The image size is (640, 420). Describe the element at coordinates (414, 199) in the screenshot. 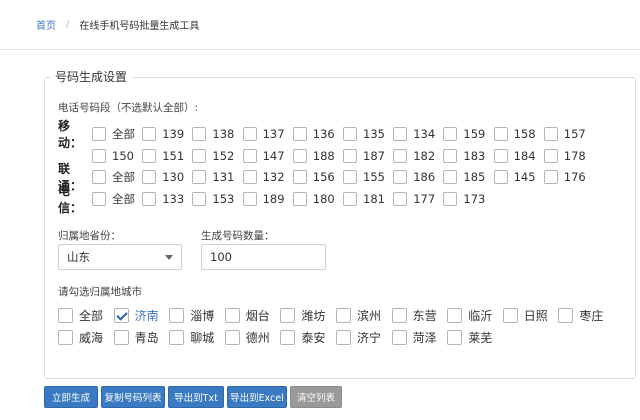

I see `telecom-segment-option: 177` at that location.